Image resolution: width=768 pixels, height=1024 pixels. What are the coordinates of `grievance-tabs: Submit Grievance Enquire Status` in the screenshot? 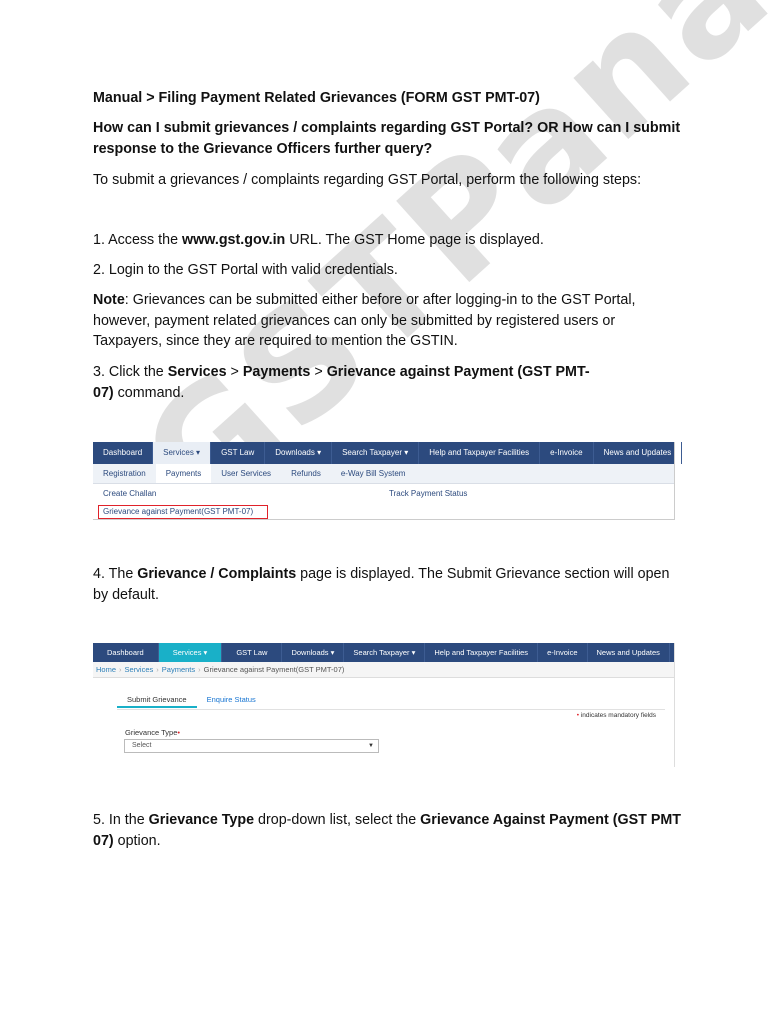 It's located at (191, 699).